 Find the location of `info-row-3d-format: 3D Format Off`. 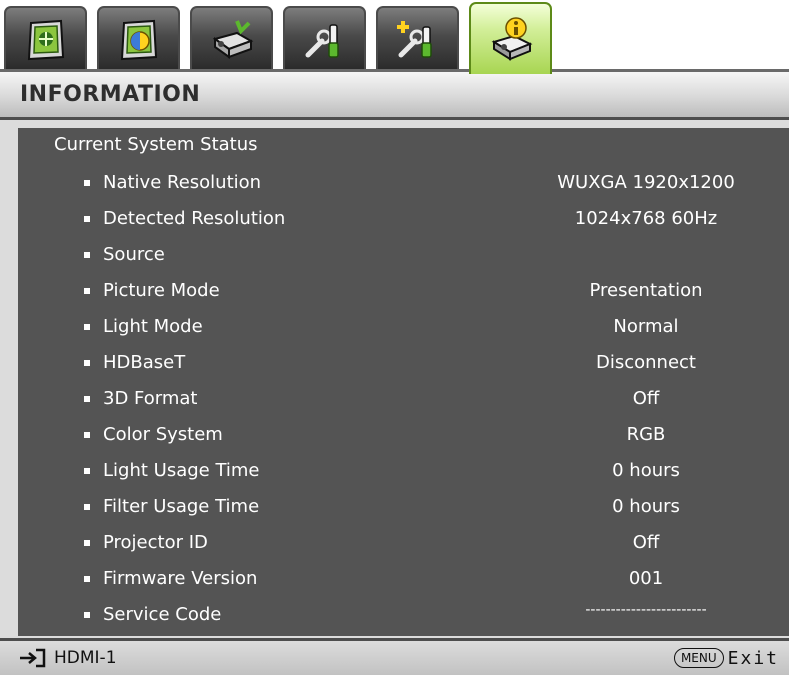

info-row-3d-format: 3D Format Off is located at coordinates (394, 400).